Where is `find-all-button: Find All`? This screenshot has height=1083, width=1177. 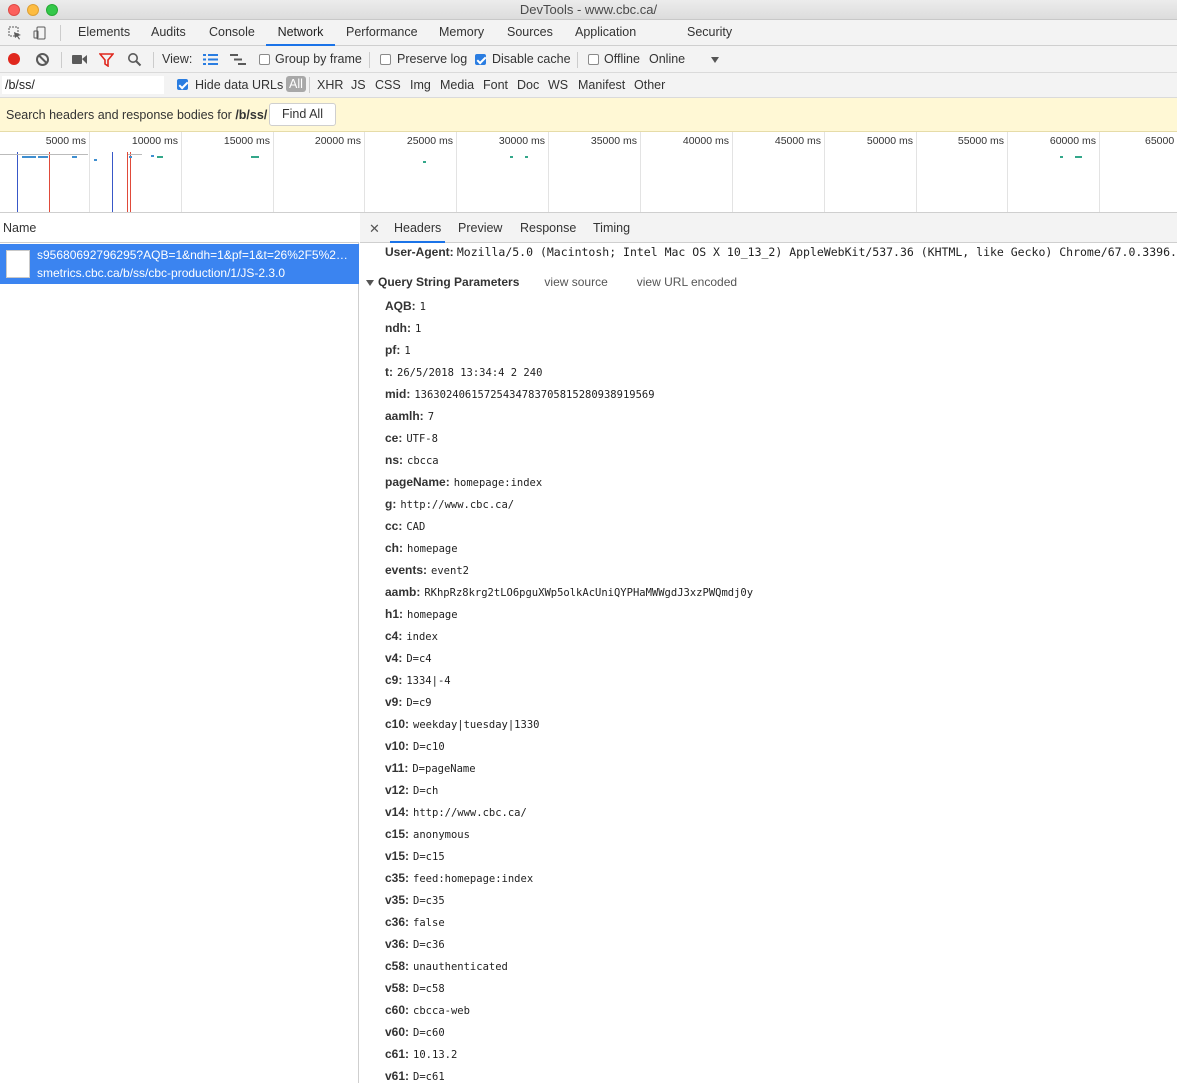
find-all-button: Find All is located at coordinates (302, 114).